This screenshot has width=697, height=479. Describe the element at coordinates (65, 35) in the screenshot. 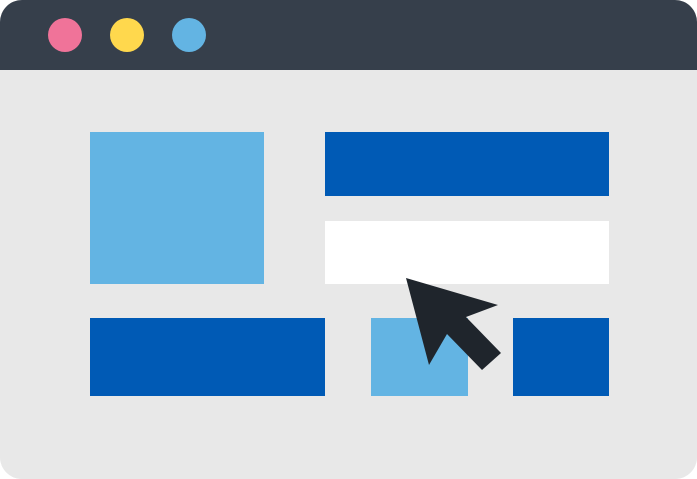

I see `close-window-button` at that location.